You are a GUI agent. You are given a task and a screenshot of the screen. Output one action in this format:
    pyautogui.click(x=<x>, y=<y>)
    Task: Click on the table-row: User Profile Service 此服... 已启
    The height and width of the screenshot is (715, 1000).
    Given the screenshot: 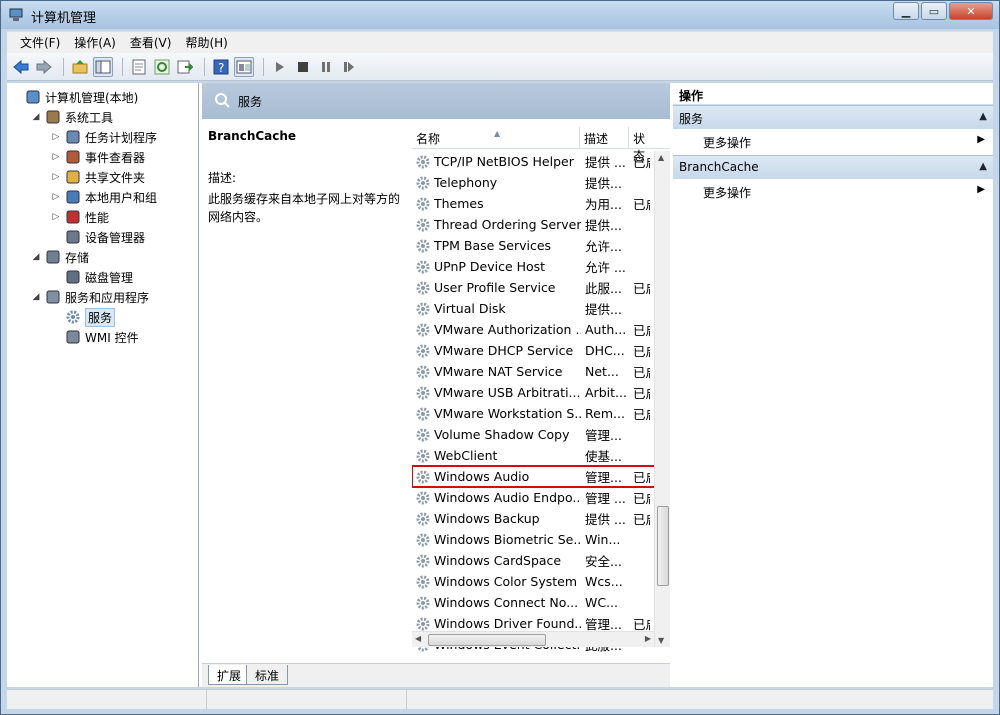 What is the action you would take?
    pyautogui.click(x=536, y=287)
    